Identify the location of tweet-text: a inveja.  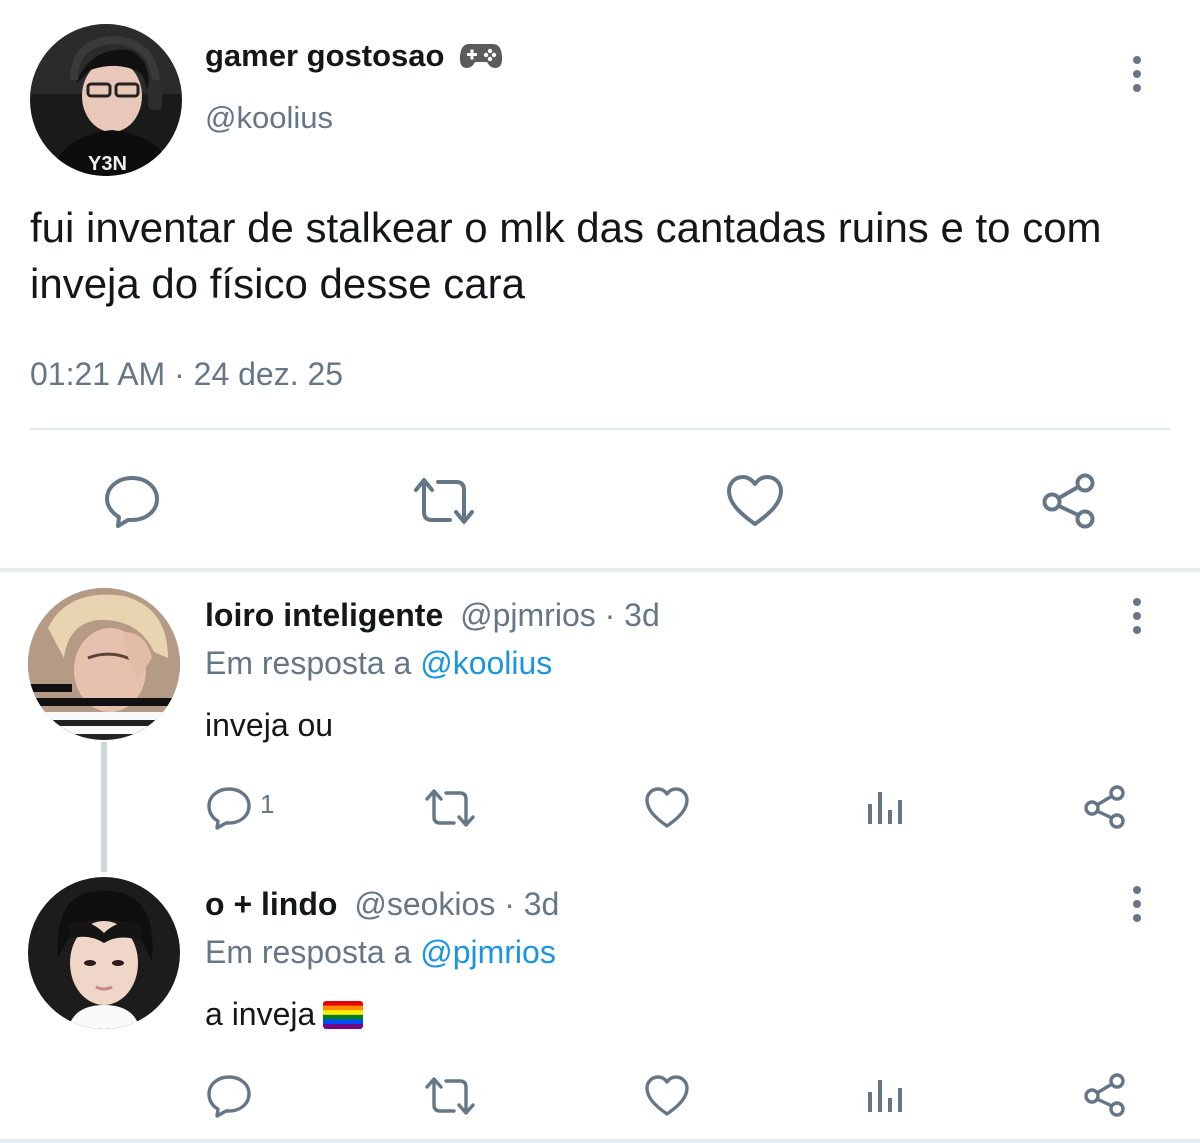
(260, 1014).